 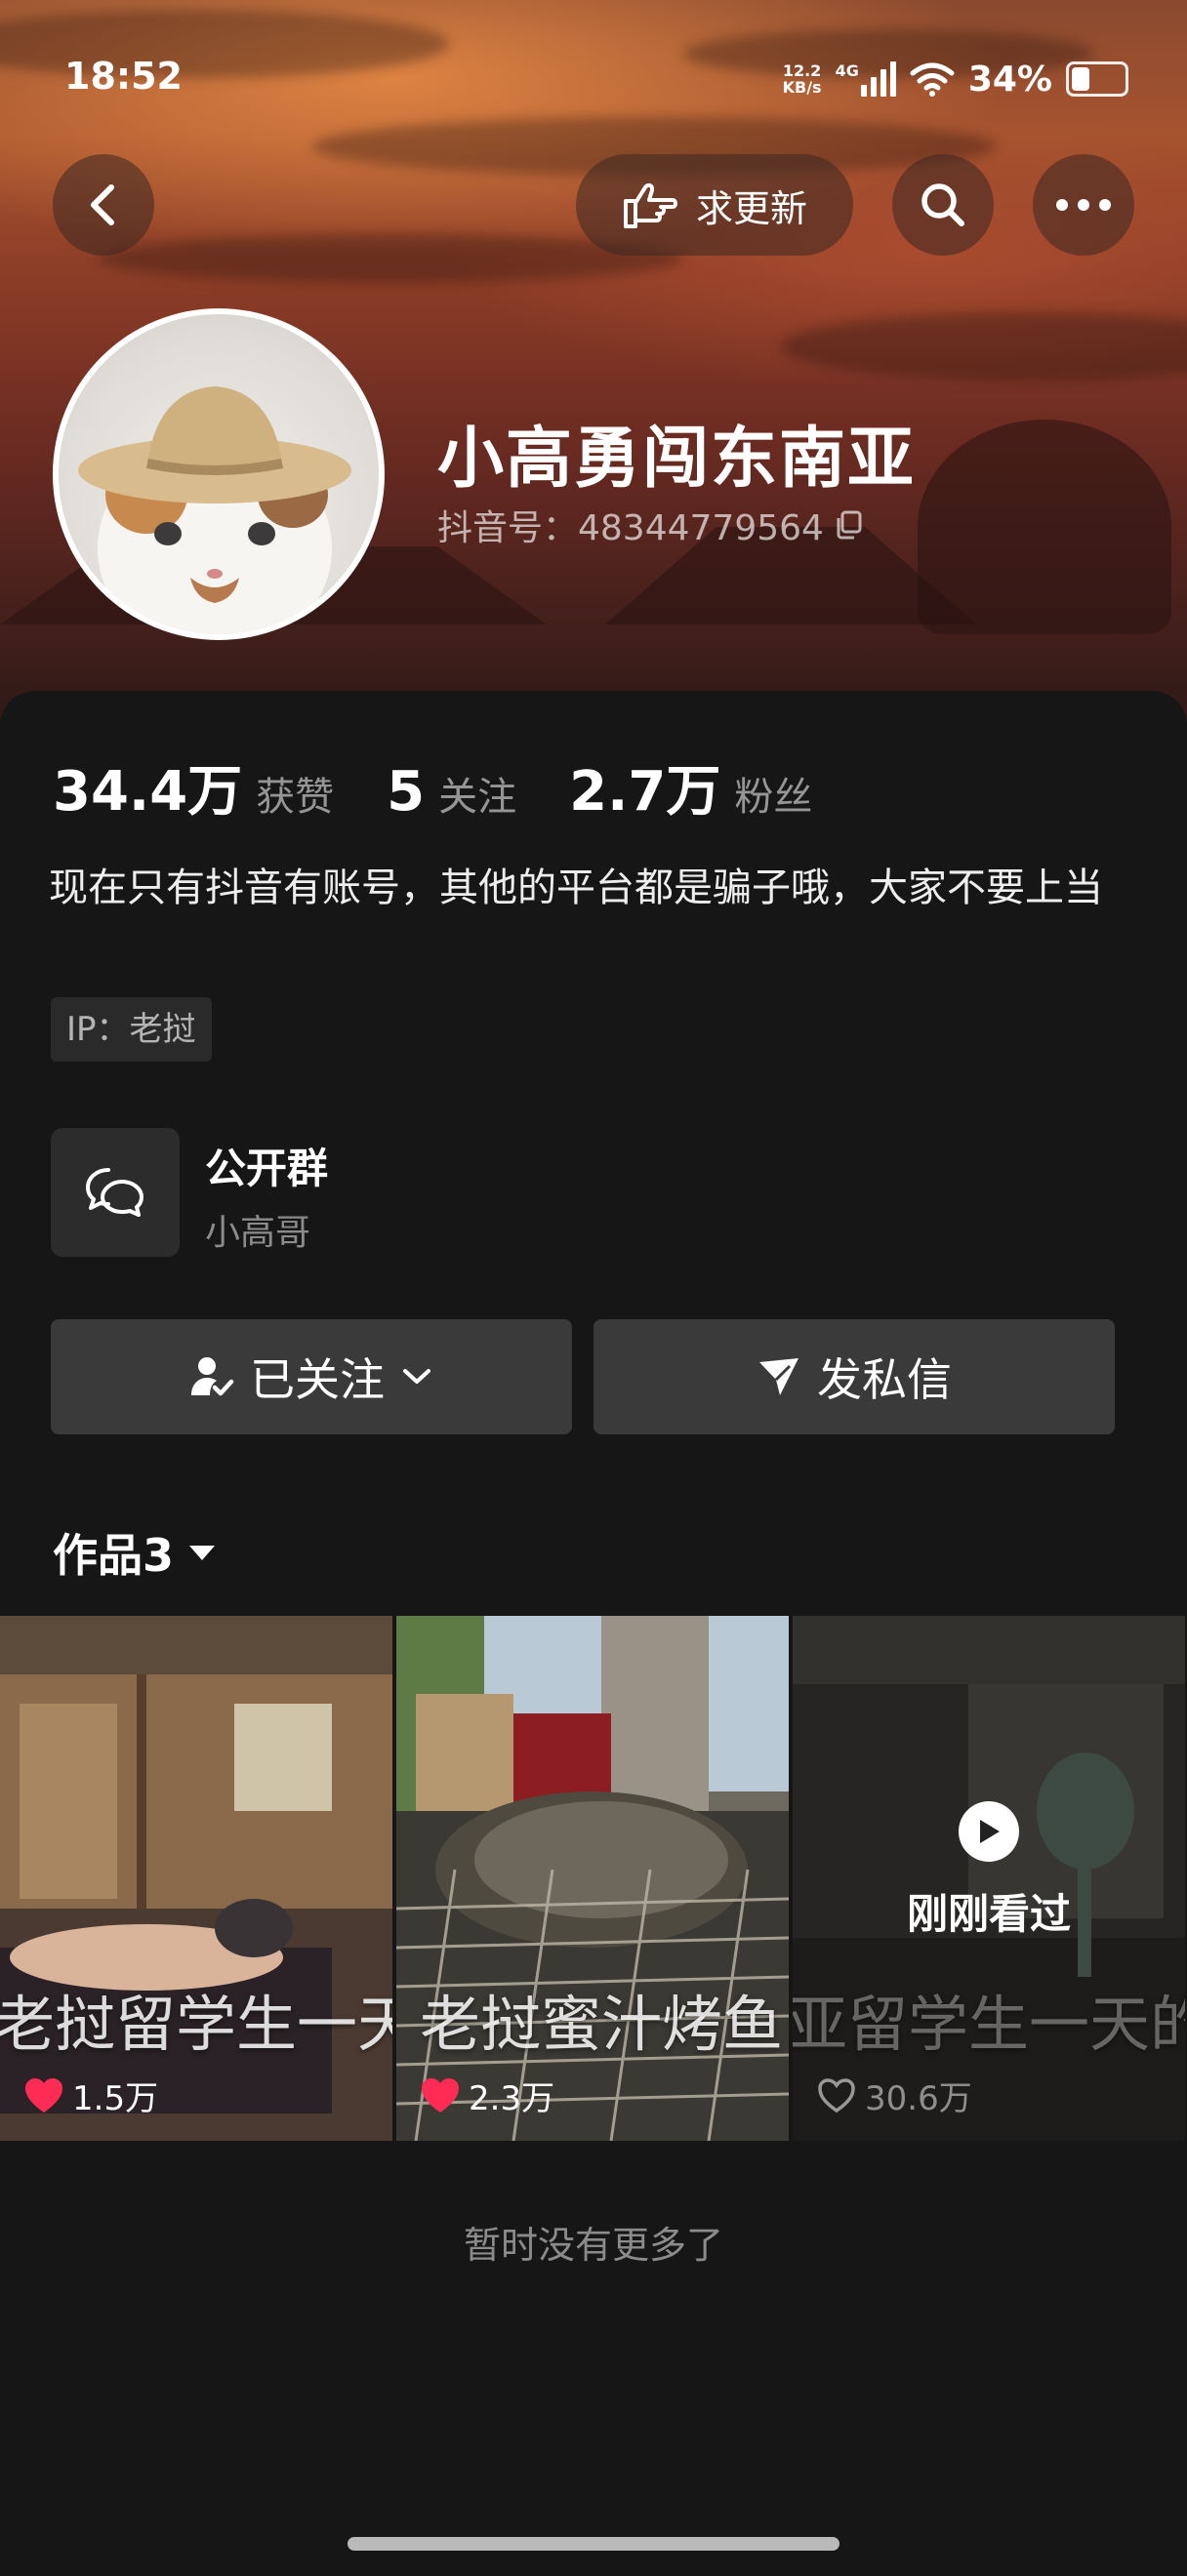 I want to click on battery-icon, so click(x=1097, y=79).